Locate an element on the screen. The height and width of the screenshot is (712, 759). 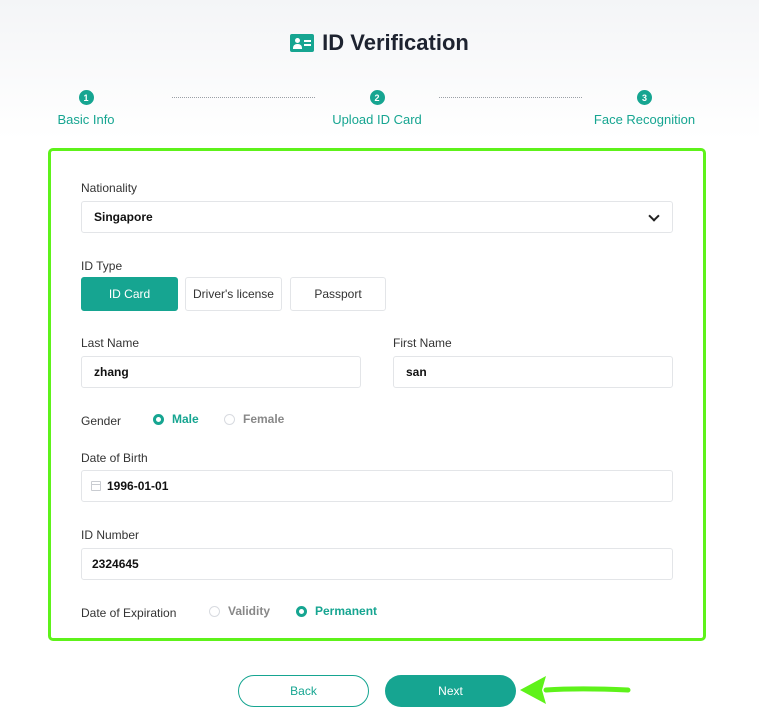
step-number: 2 is located at coordinates (377, 97).